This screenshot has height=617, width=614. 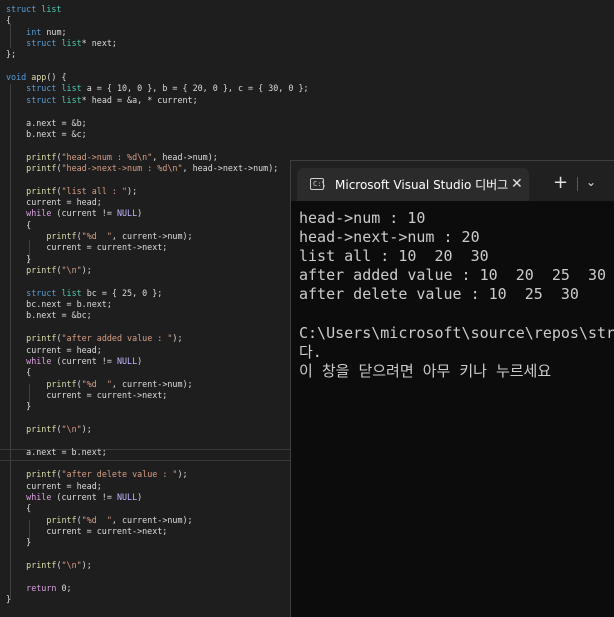 I want to click on code-token: bc = { 25, 0 };, so click(x=122, y=292).